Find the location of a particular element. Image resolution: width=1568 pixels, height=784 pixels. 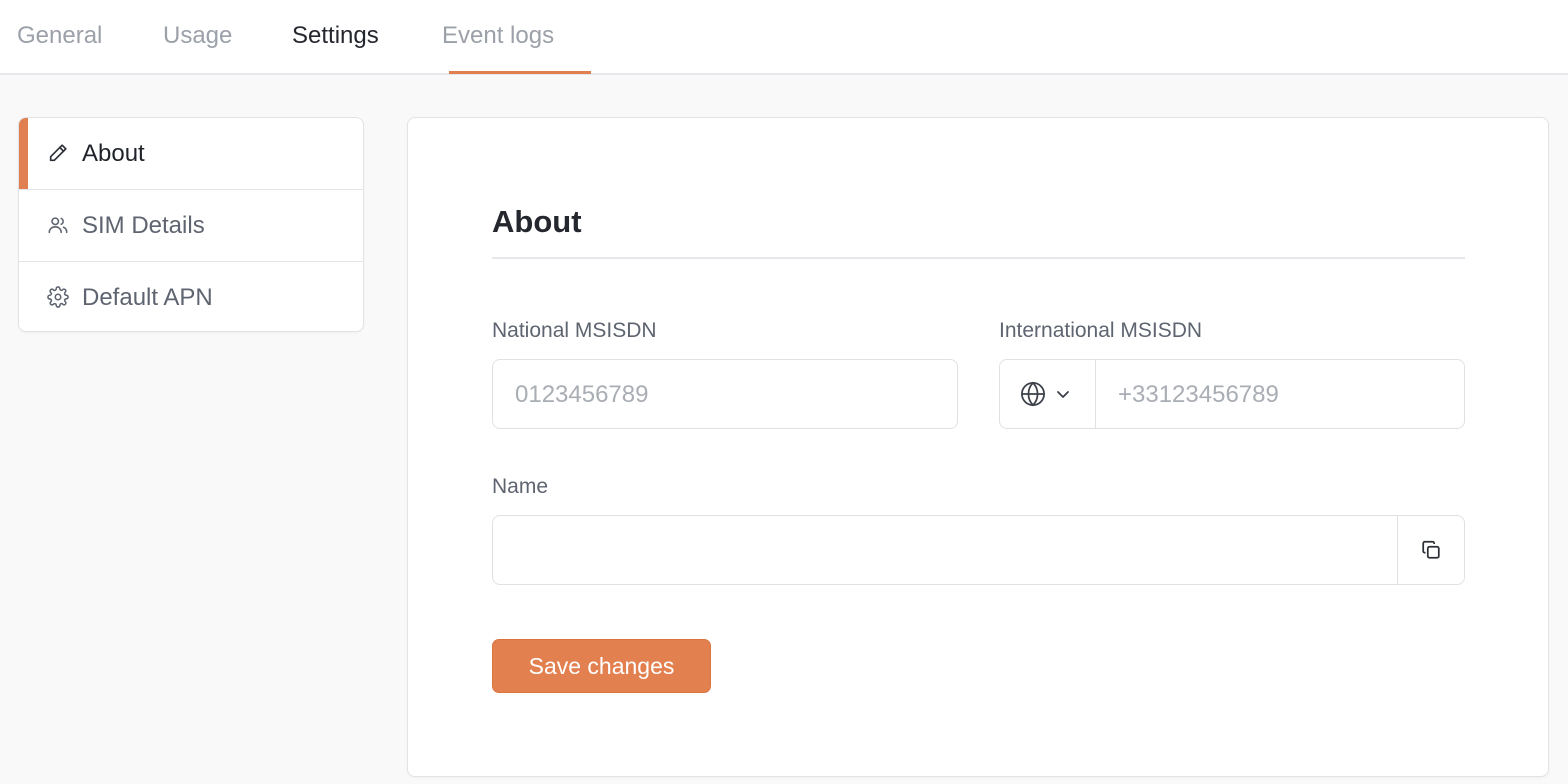

chevron-down-icon is located at coordinates (1063, 394).